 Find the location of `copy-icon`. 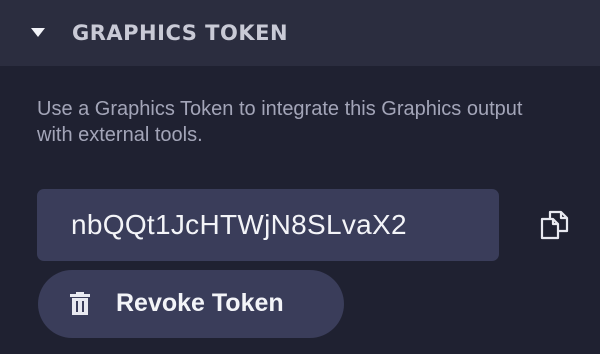

copy-icon is located at coordinates (554, 225).